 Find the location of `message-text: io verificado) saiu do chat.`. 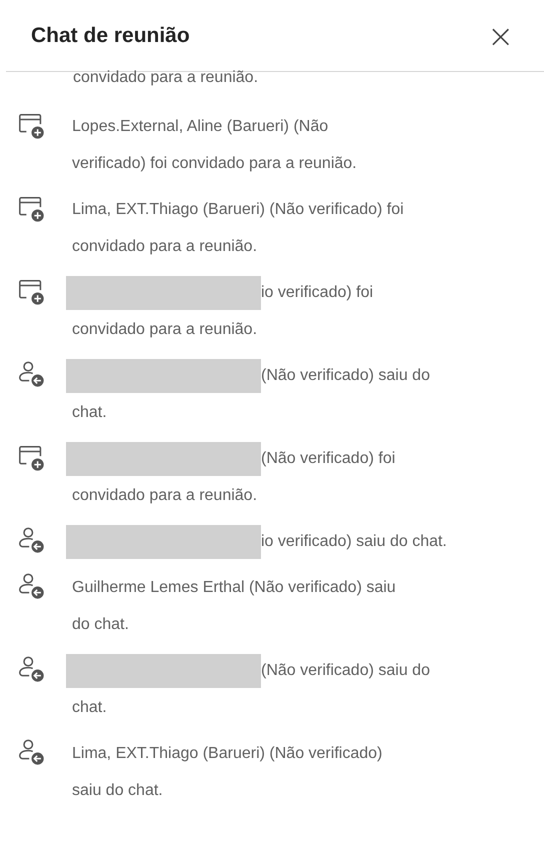

message-text: io verificado) saiu do chat. is located at coordinates (354, 541).